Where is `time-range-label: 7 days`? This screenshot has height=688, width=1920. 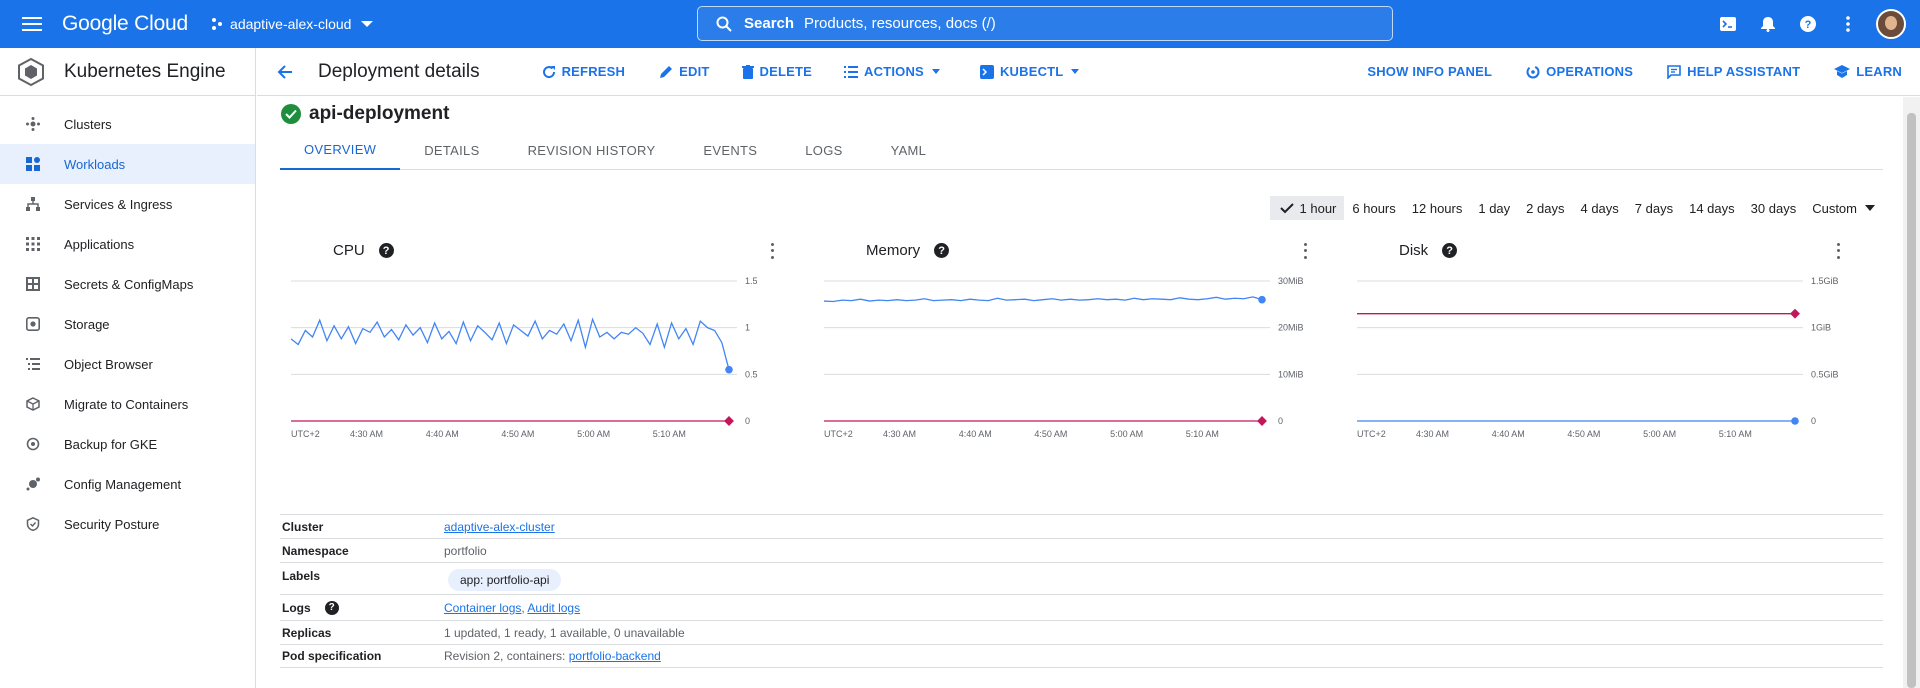
time-range-label: 7 days is located at coordinates (1654, 208).